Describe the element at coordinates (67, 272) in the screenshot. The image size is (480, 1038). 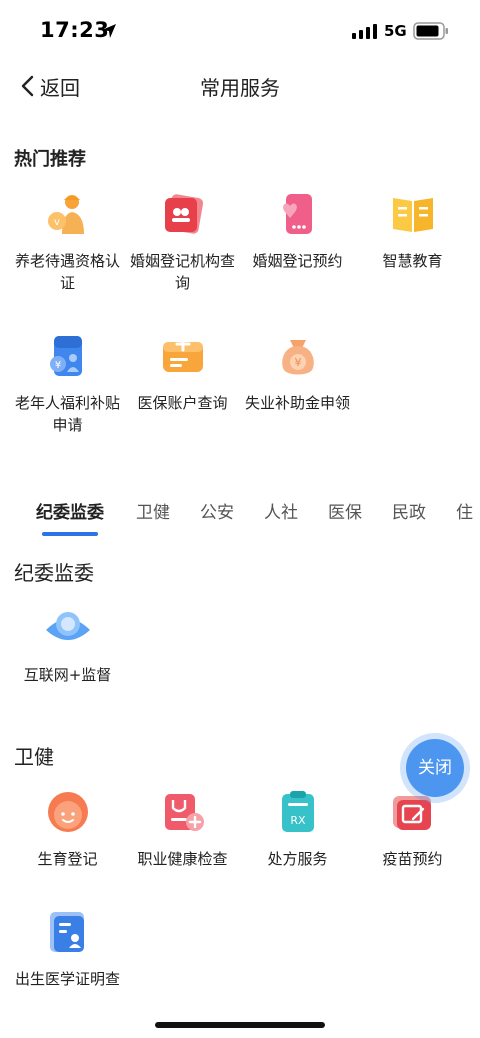
I see `service-label: 养老待遇资格认证` at that location.